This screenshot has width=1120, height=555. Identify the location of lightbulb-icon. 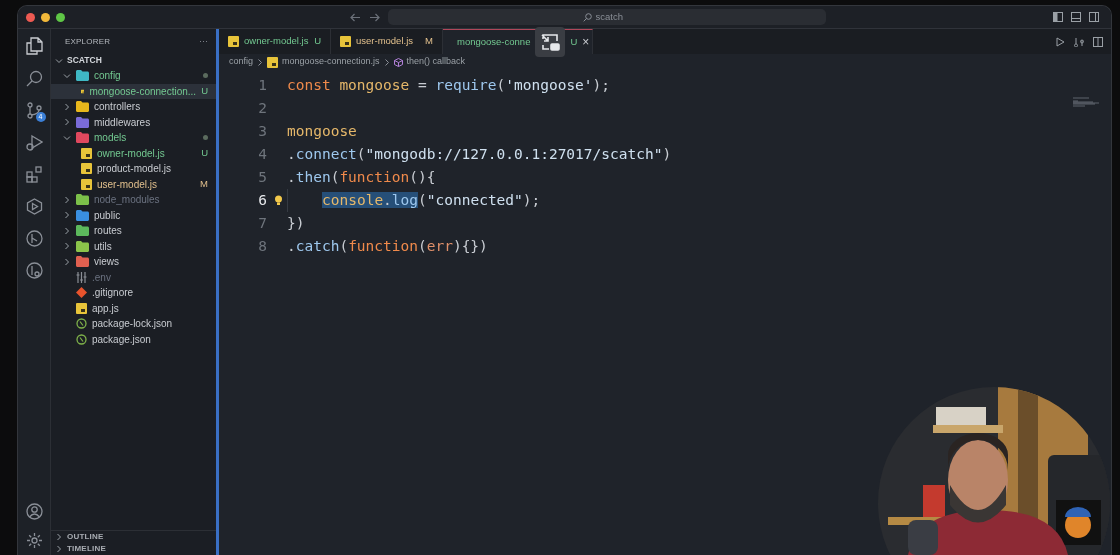
(278, 200).